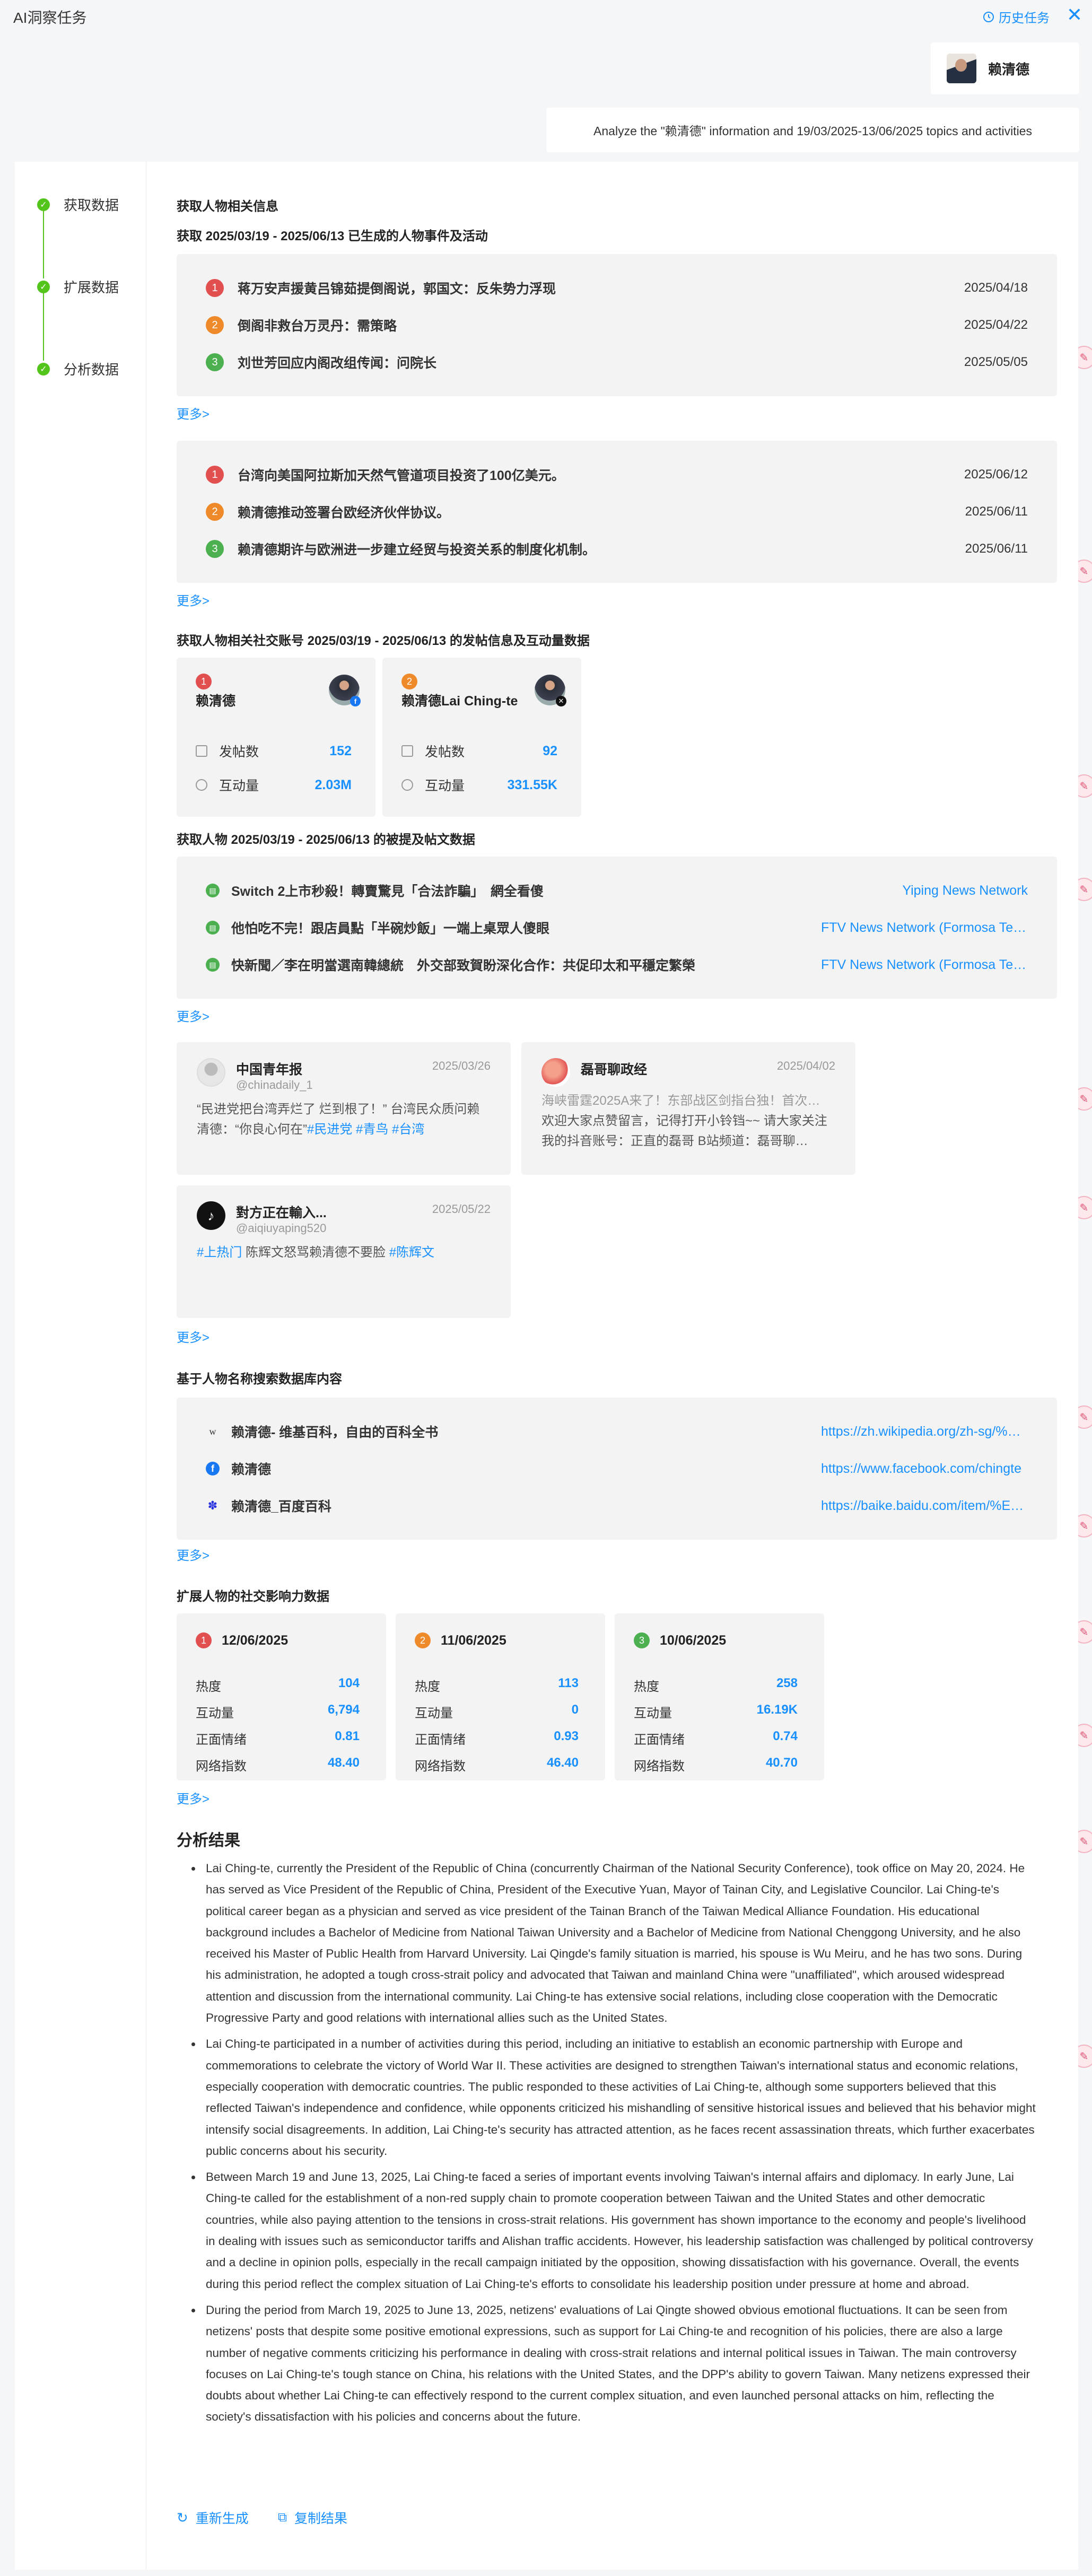 The height and width of the screenshot is (2576, 1092). What do you see at coordinates (693, 1640) in the screenshot?
I see `impact-date: 10/06/2025` at bounding box center [693, 1640].